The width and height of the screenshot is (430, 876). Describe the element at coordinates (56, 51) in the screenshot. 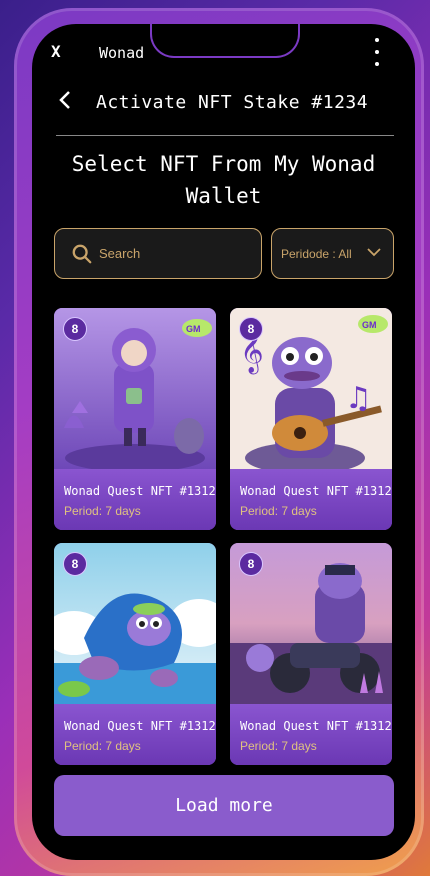

I see `close-button: X` at that location.